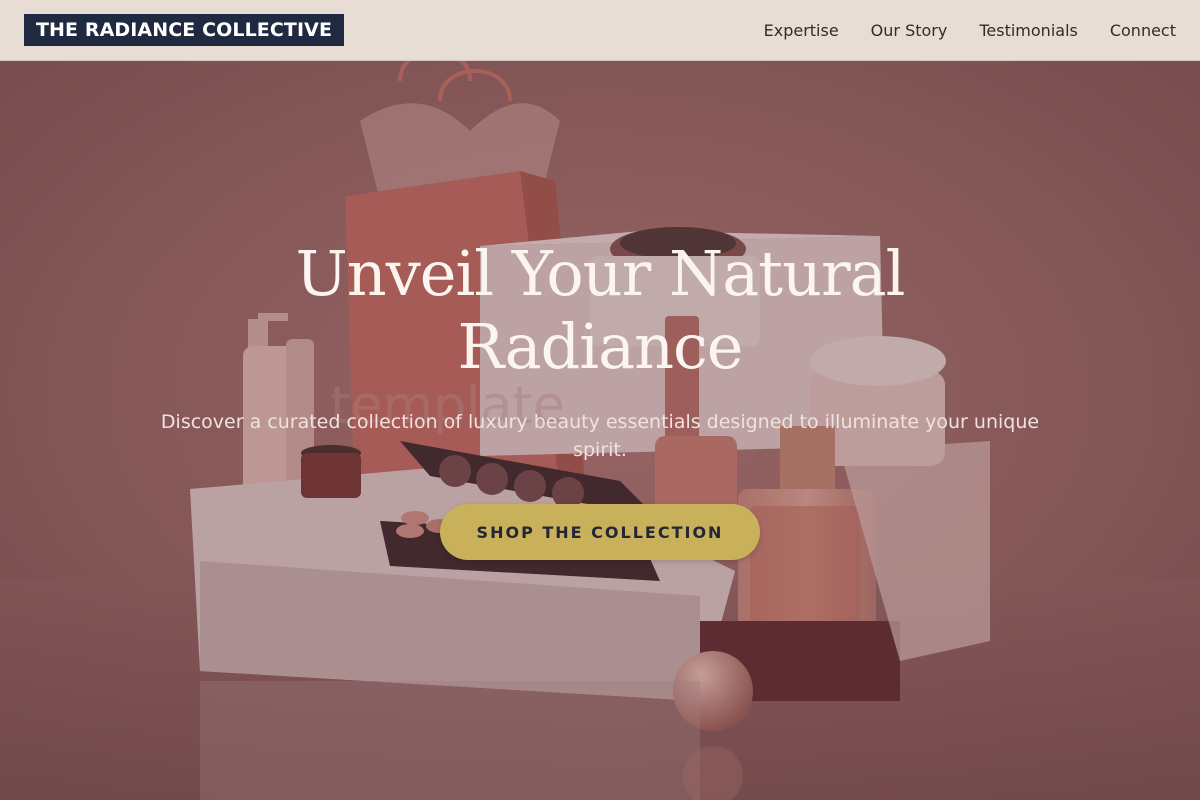  Describe the element at coordinates (801, 30) in the screenshot. I see `nav-link-expertise: Expertise` at that location.